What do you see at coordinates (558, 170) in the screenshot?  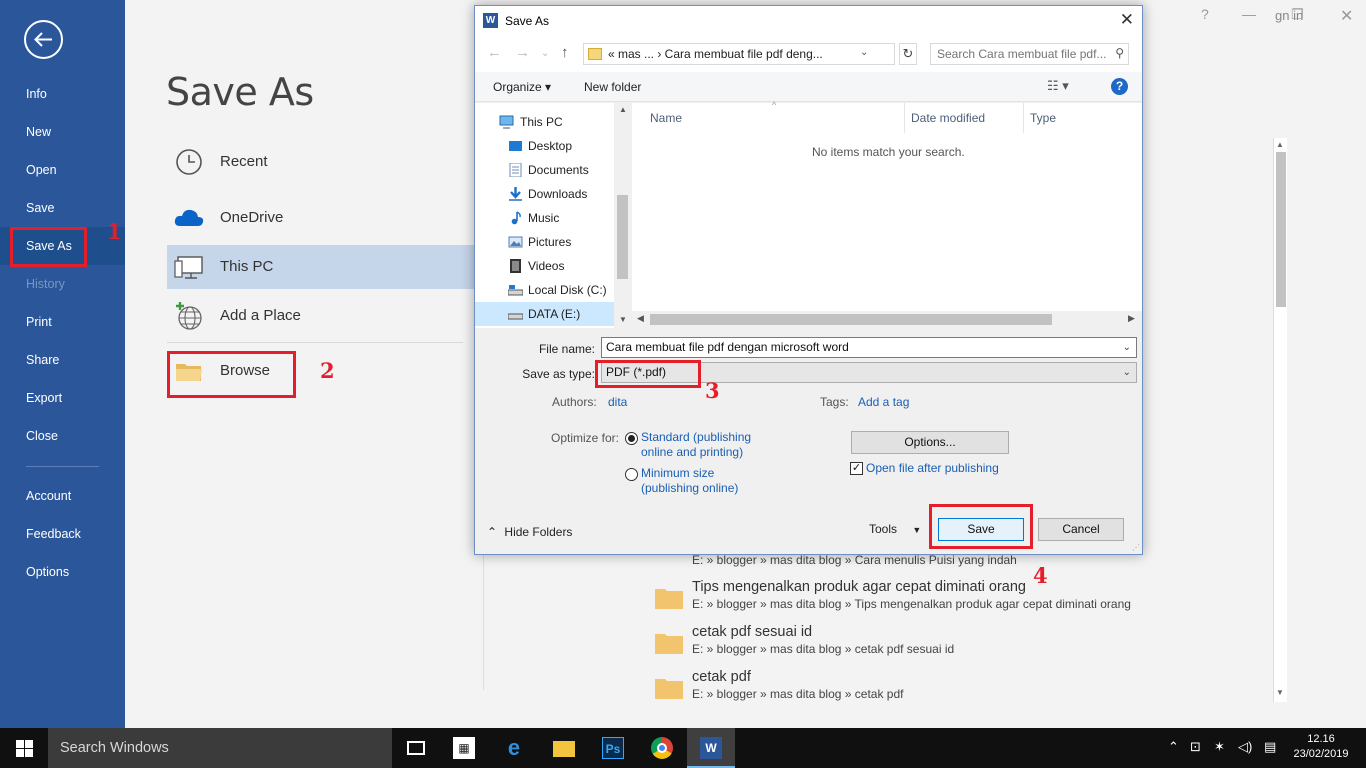 I see `tree-item-label: Documents` at bounding box center [558, 170].